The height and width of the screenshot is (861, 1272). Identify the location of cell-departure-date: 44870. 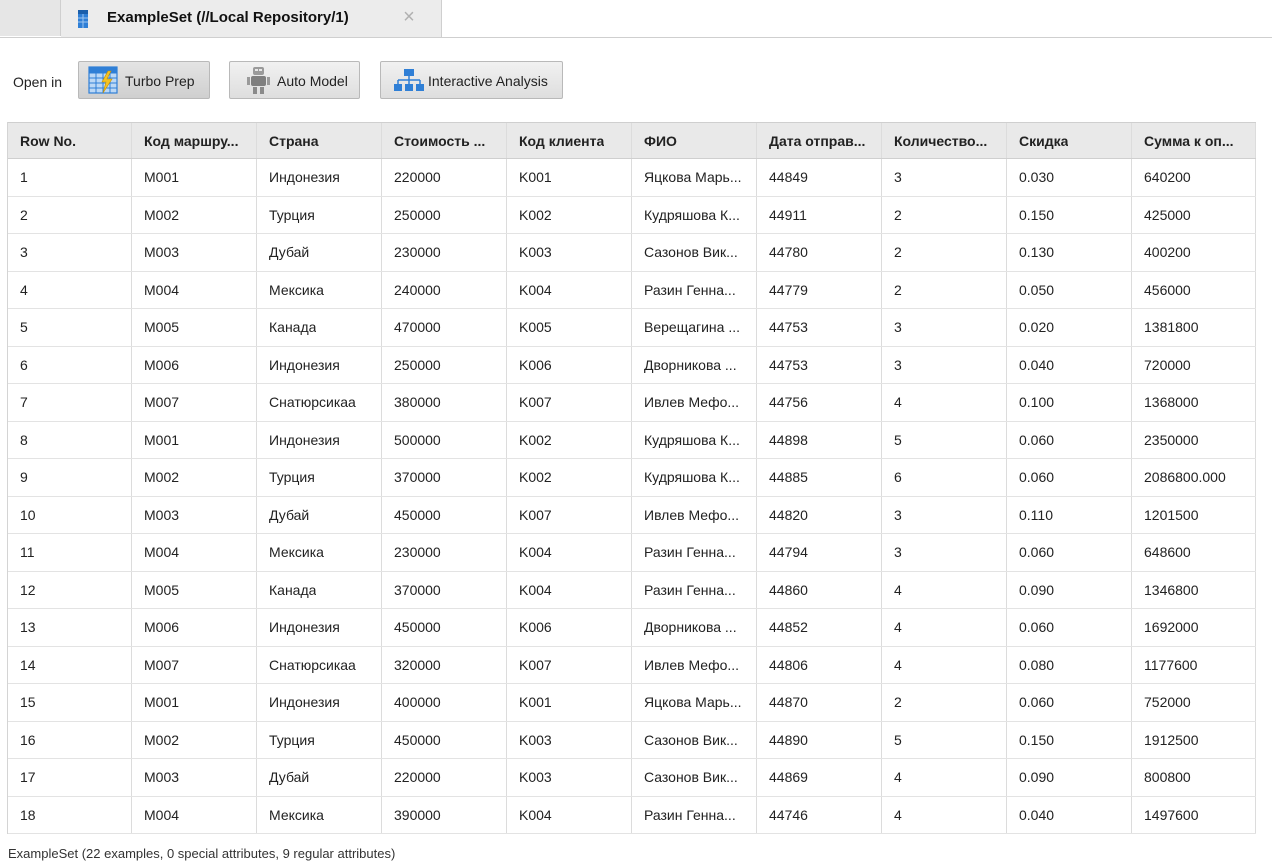
(819, 702).